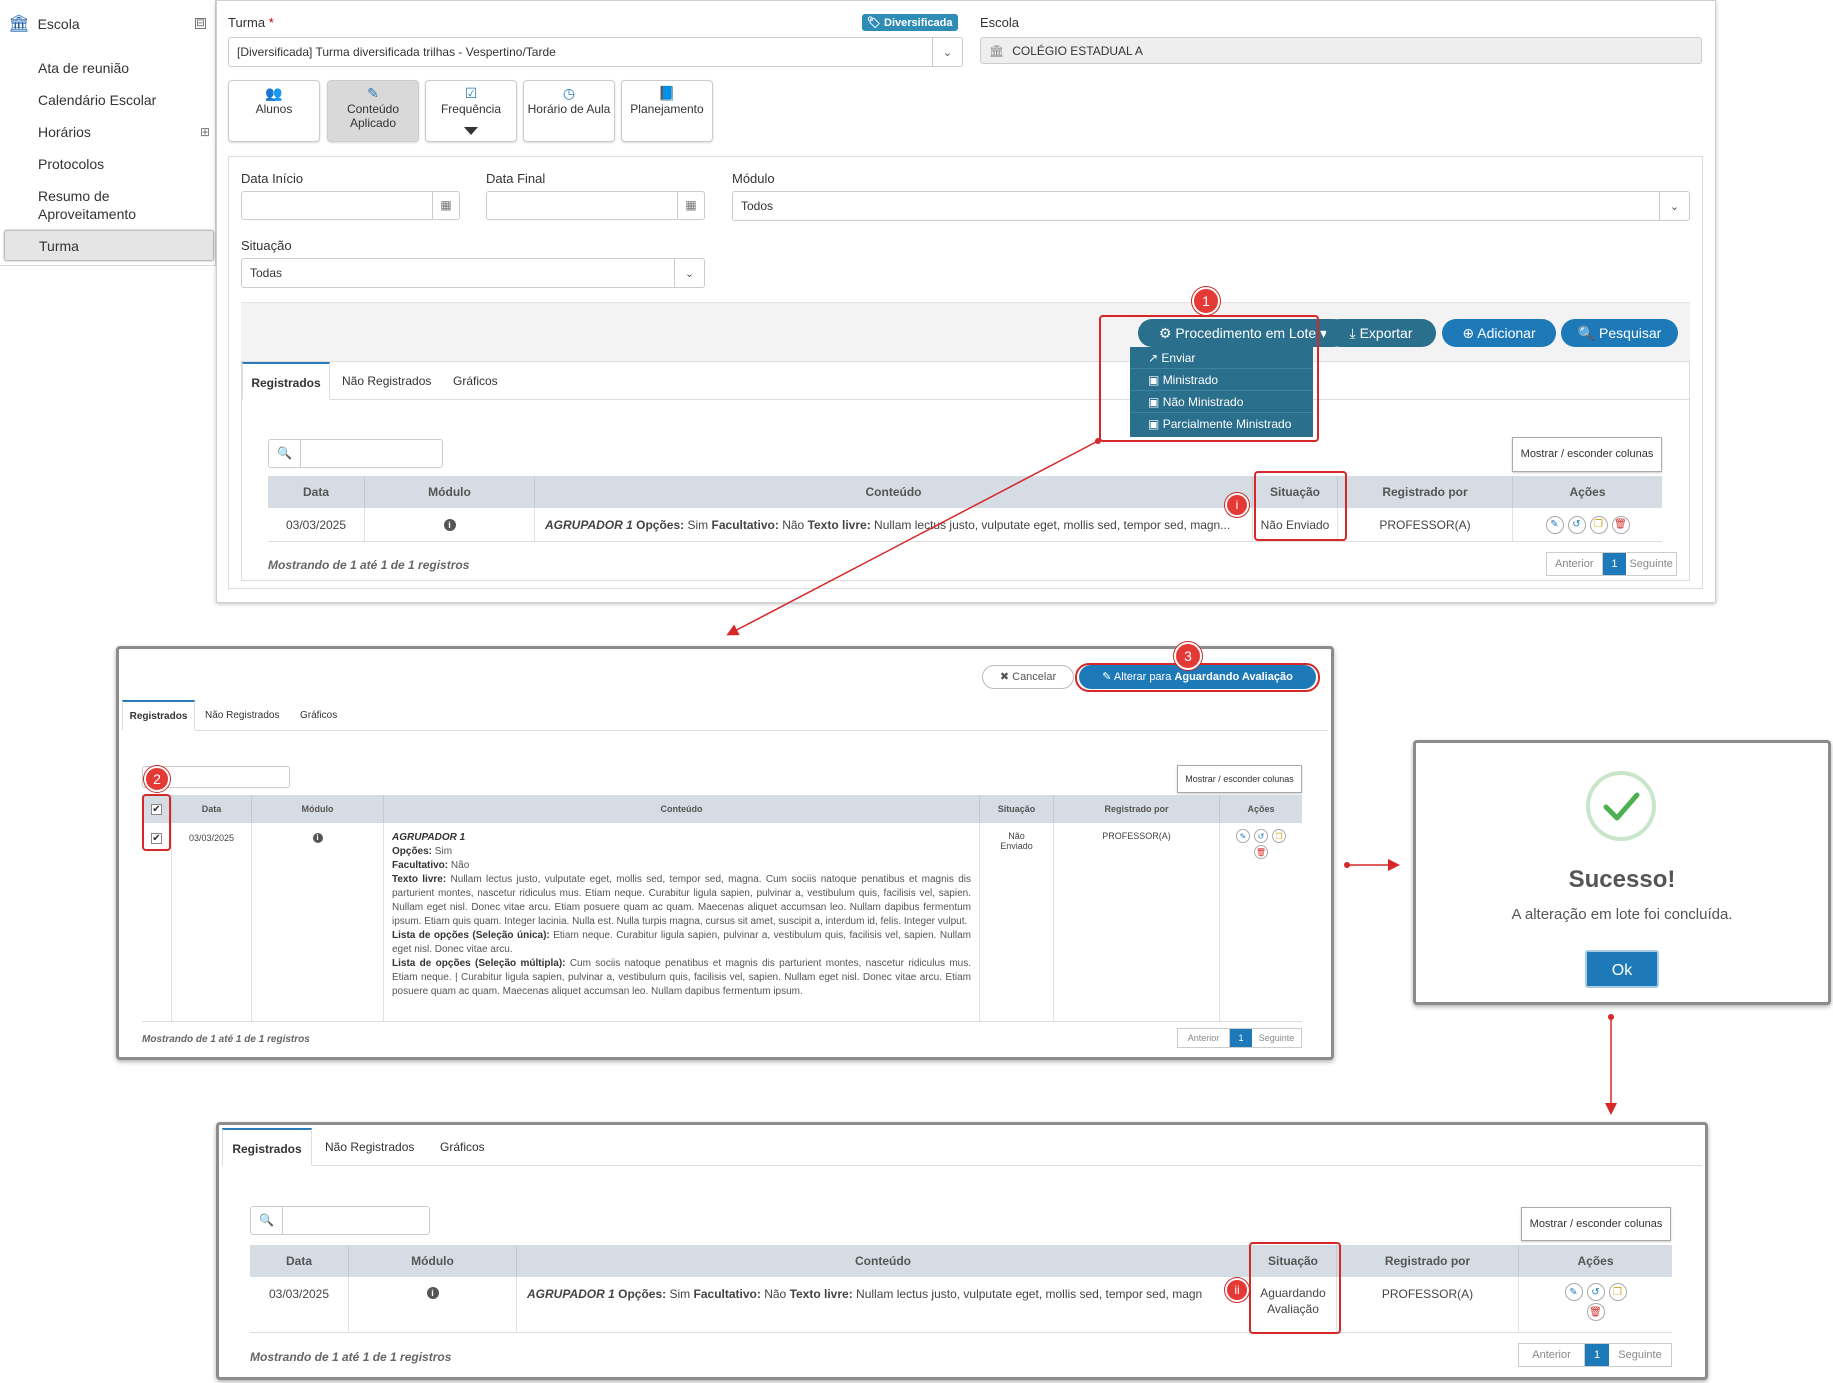 This screenshot has width=1833, height=1383. I want to click on sidebar-item-protocolos: Protocolos, so click(123, 164).